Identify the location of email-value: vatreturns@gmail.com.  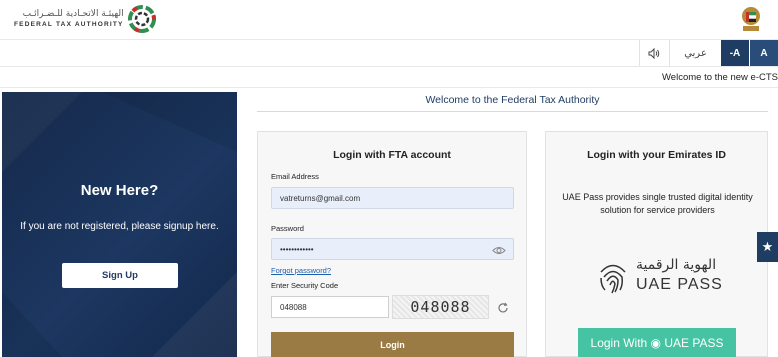
(320, 198).